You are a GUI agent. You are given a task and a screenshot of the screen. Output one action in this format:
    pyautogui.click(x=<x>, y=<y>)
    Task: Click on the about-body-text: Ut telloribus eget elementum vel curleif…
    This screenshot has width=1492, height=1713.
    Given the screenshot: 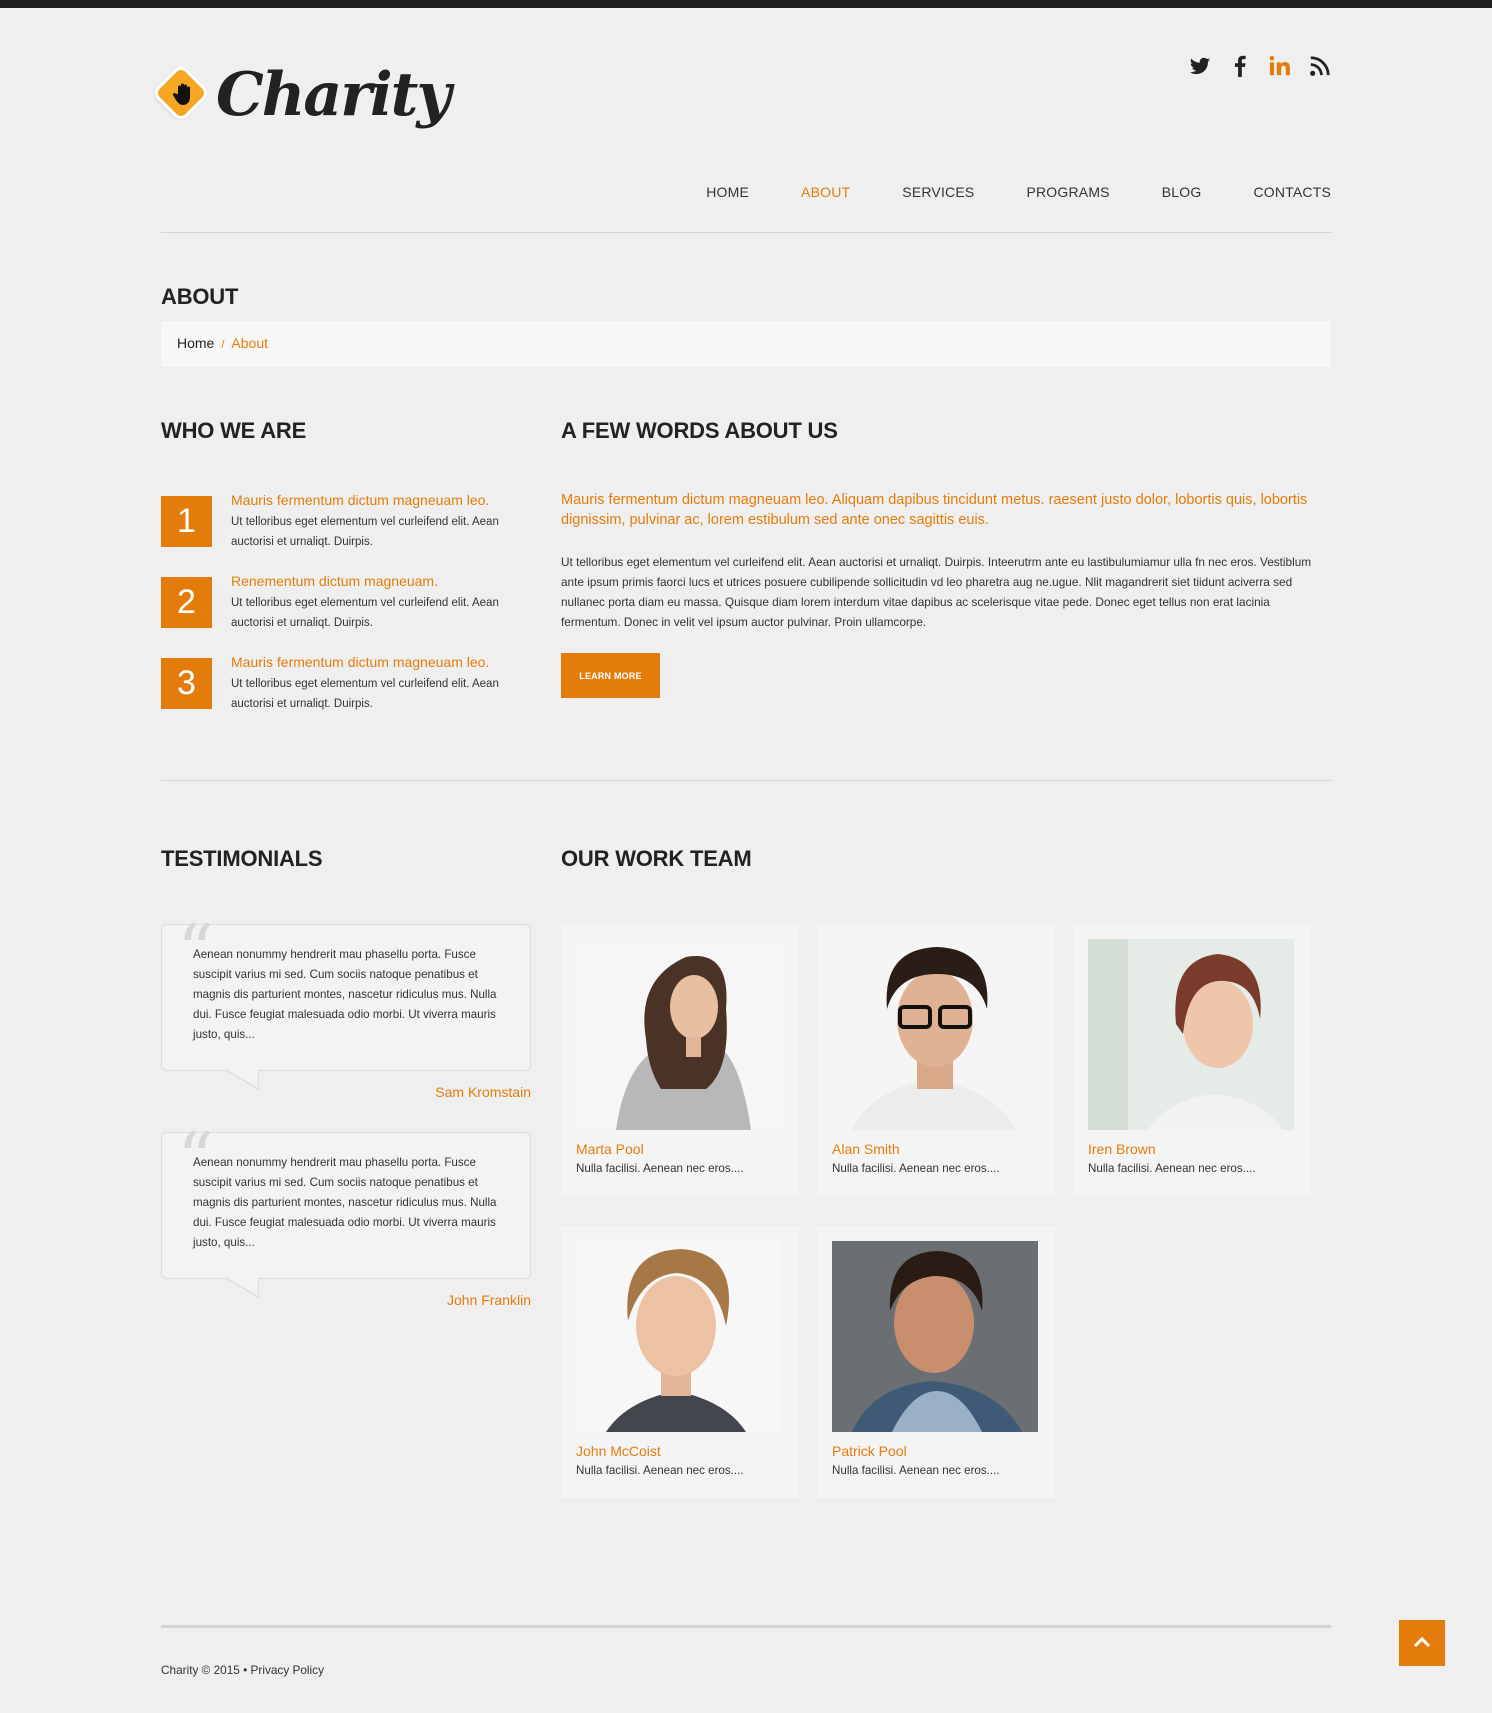 What is the action you would take?
    pyautogui.click(x=936, y=592)
    